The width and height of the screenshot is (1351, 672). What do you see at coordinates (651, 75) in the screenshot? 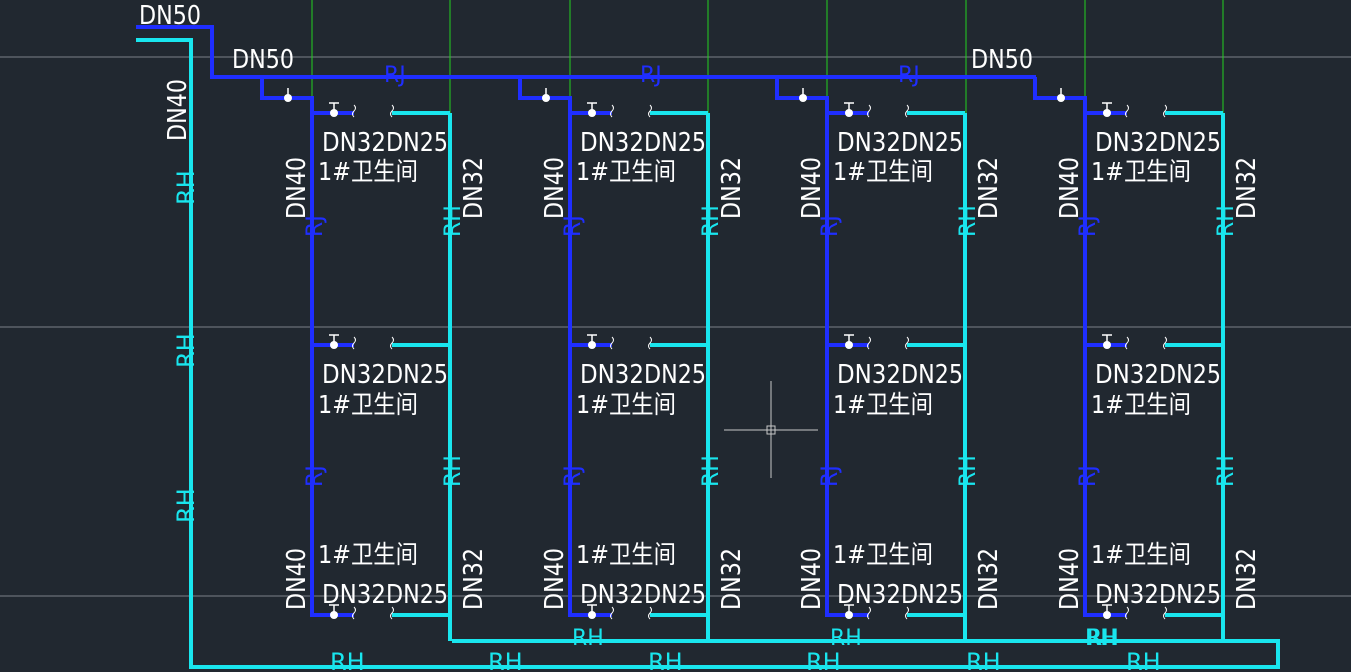
I see `header-code-2: RJ` at bounding box center [651, 75].